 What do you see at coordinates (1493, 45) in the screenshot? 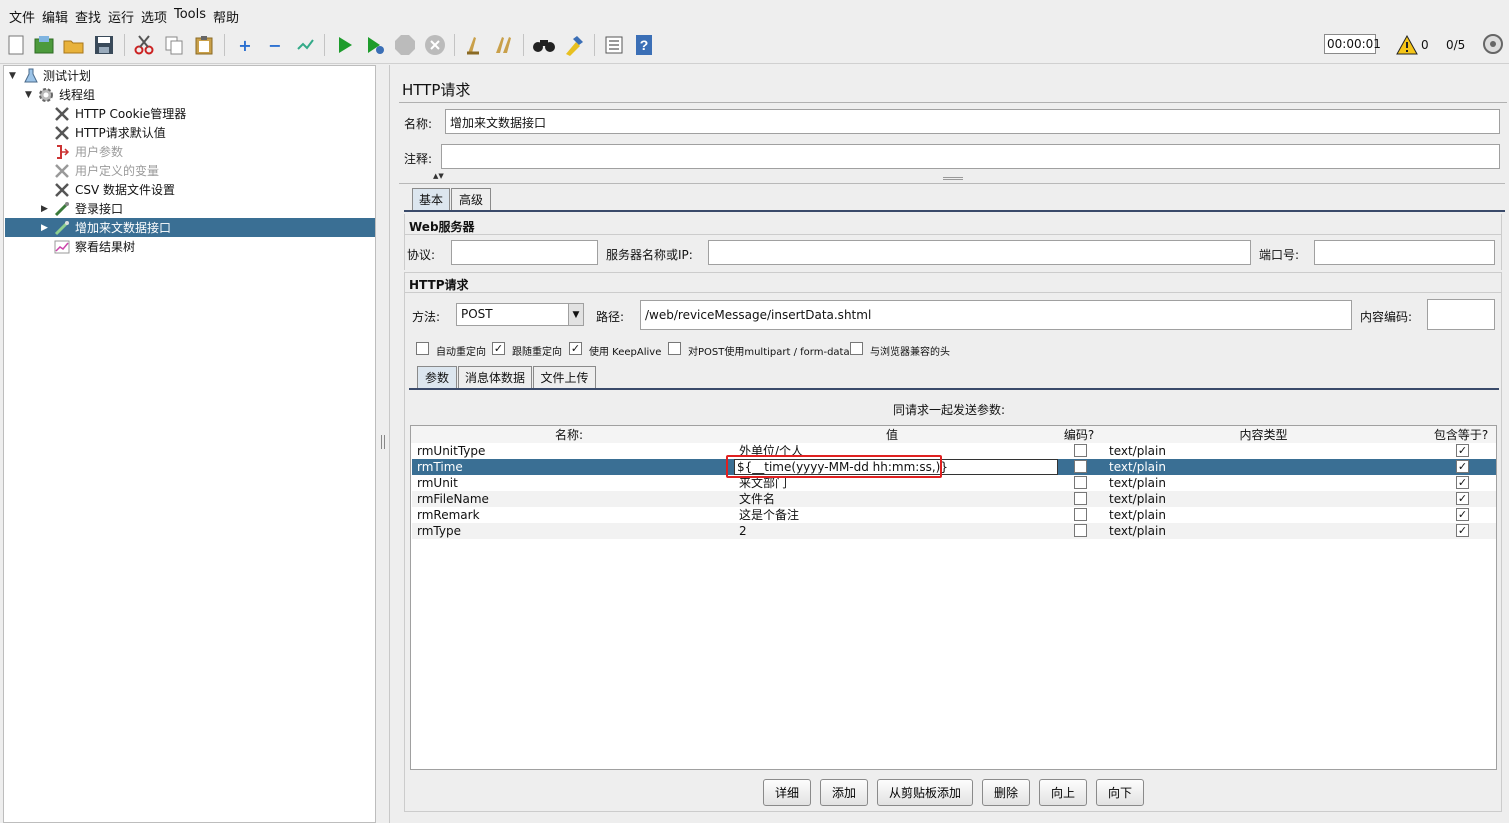
I see `remote-icon` at bounding box center [1493, 45].